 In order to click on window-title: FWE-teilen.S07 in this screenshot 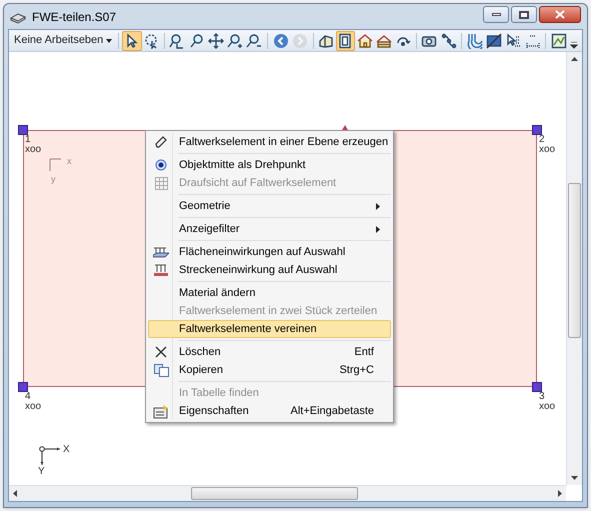, I will do `click(75, 17)`.